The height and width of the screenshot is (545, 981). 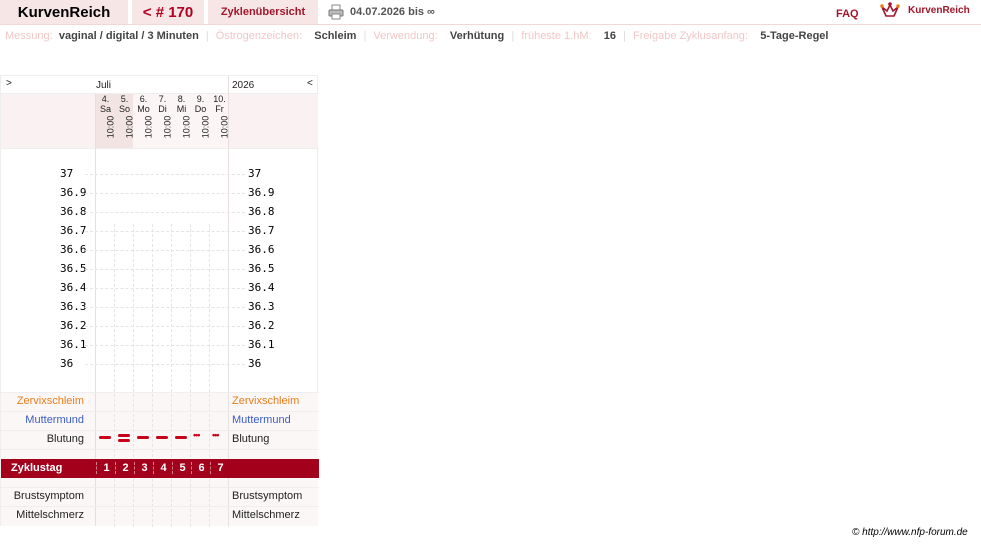 What do you see at coordinates (201, 121) in the screenshot?
I see `day-column-header: 9. Do 10:00` at bounding box center [201, 121].